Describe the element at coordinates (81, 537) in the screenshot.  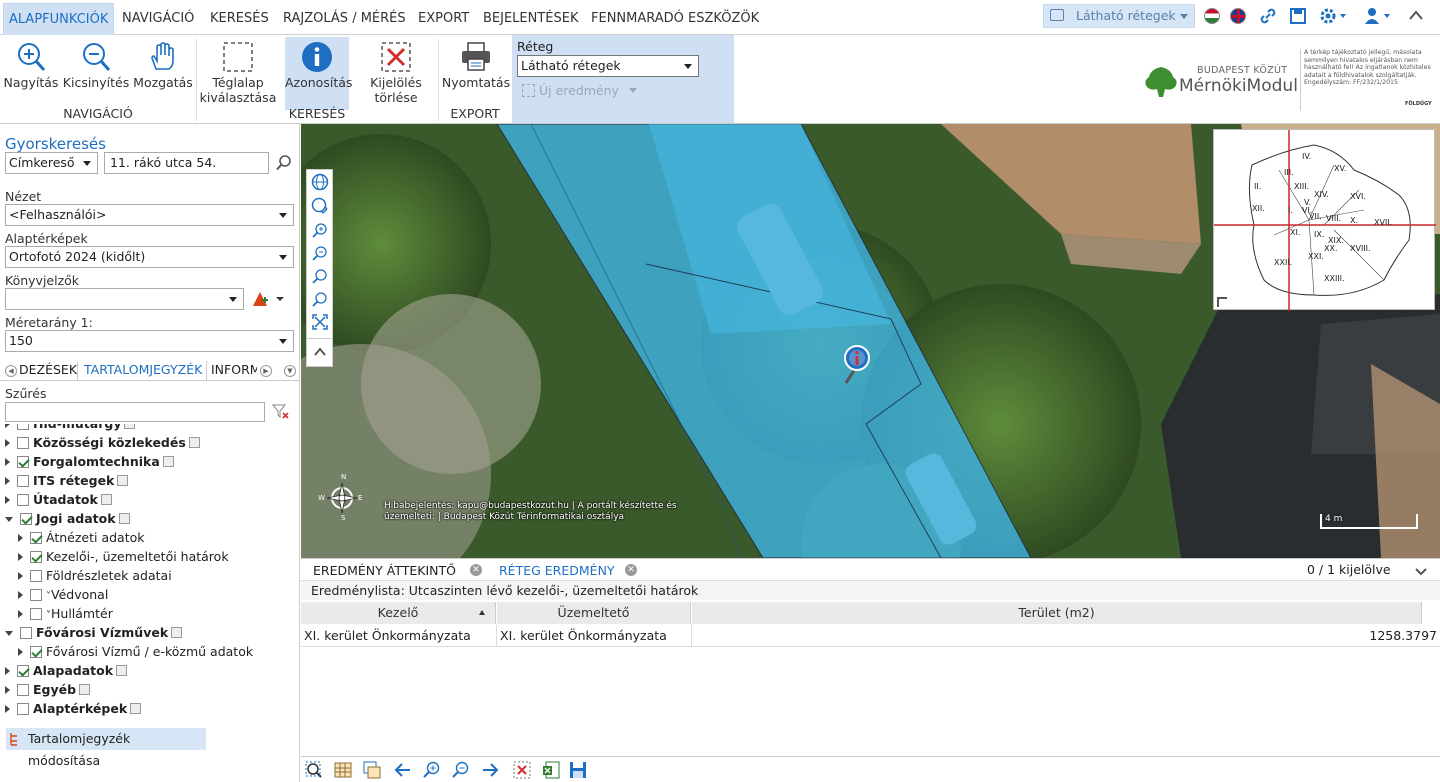
I see `tree-item: Átnézeti adatok` at that location.